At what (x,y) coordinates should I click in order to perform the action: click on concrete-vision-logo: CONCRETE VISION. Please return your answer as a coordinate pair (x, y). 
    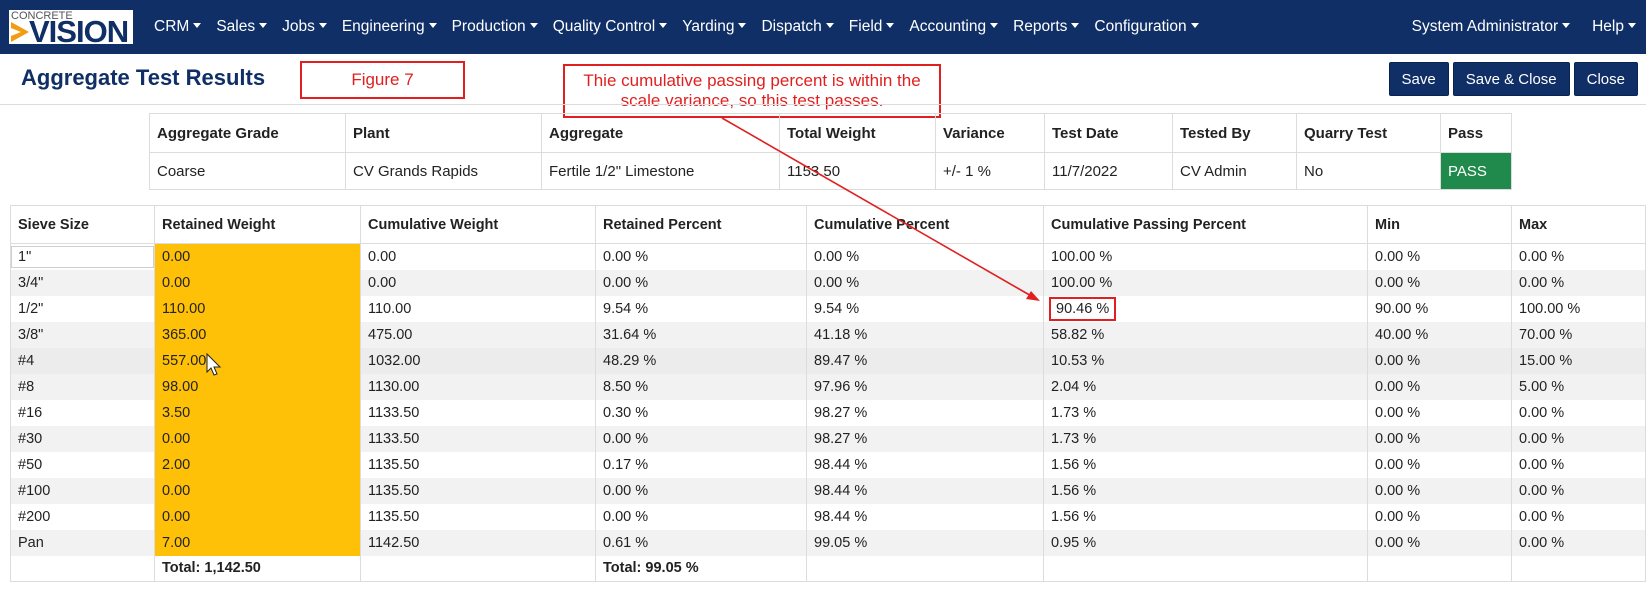
    Looking at the image, I should click on (71, 27).